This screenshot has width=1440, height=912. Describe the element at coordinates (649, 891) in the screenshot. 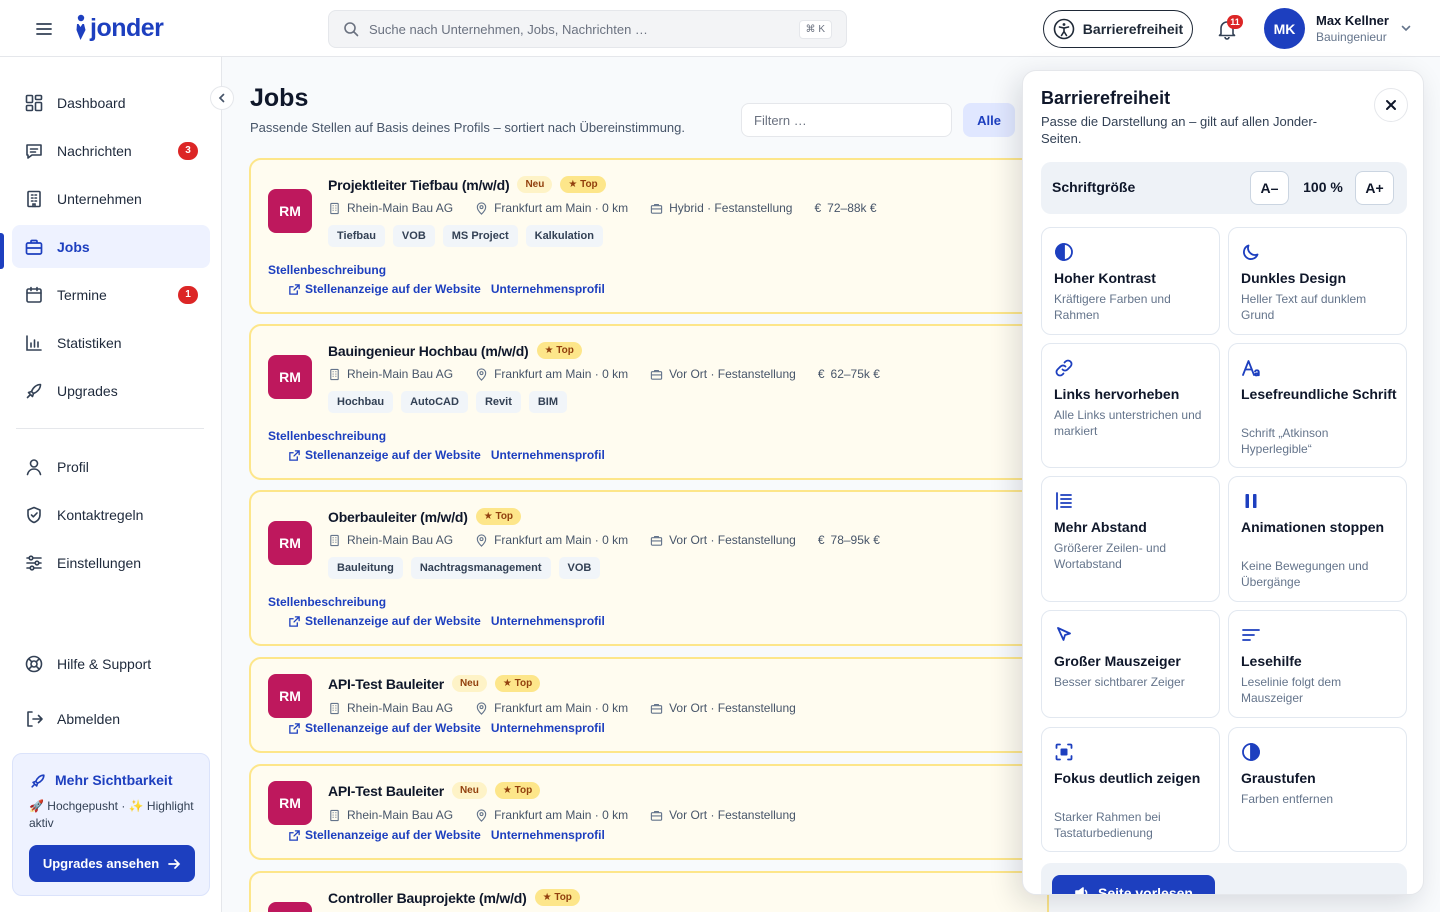

I see `job-card: RM Controller Bauprojekte (m/w/d) ★ Top` at that location.